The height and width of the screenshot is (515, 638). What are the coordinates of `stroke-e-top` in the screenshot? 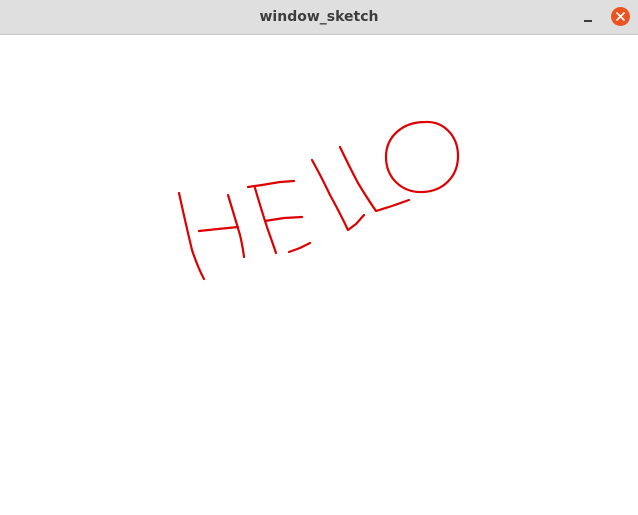 It's located at (271, 184).